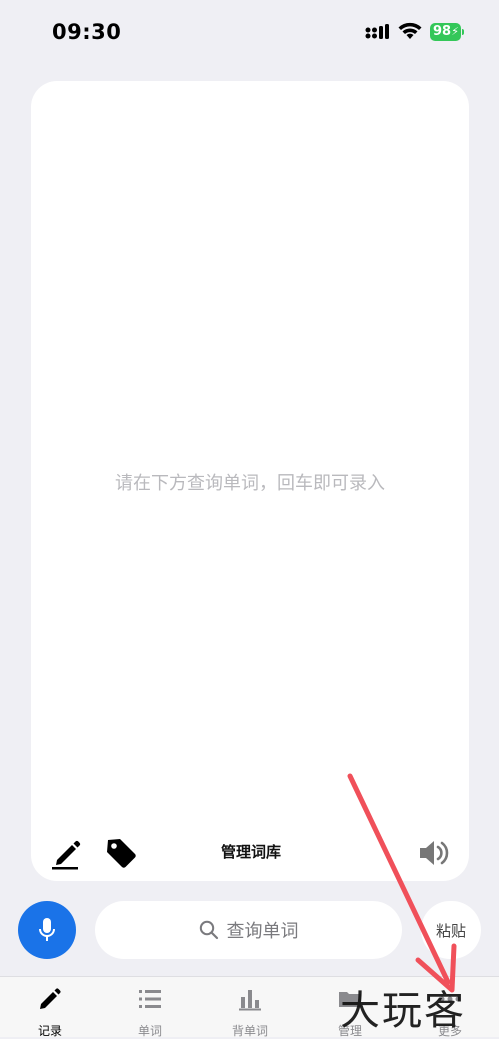 The image size is (499, 1039). I want to click on watermark-text: 大玩客, so click(403, 1011).